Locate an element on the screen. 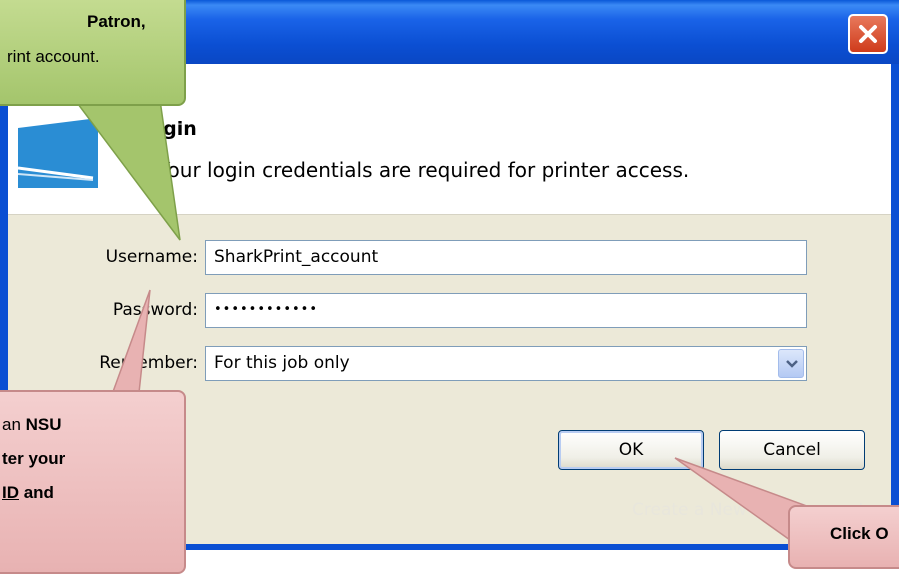 The image size is (899, 574). pink-callout: an NSU ter your ID and is located at coordinates (93, 482).